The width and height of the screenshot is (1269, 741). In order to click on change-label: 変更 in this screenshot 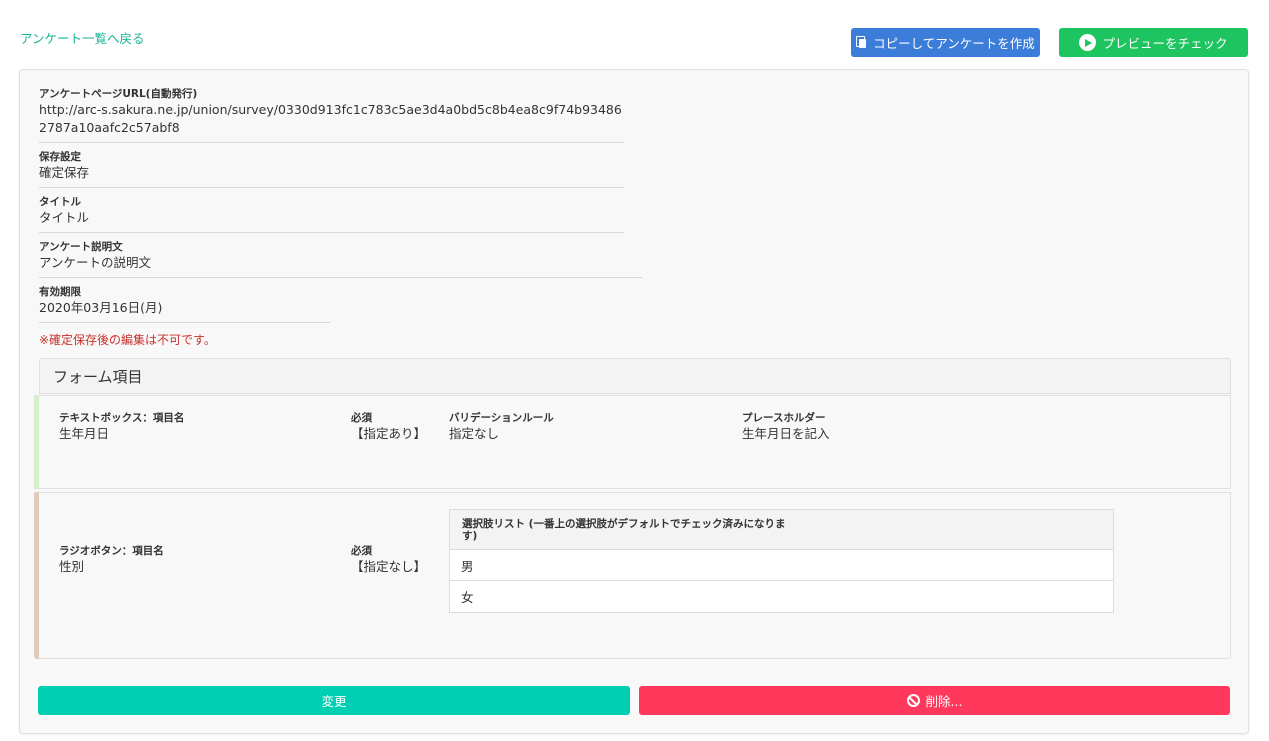, I will do `click(334, 701)`.